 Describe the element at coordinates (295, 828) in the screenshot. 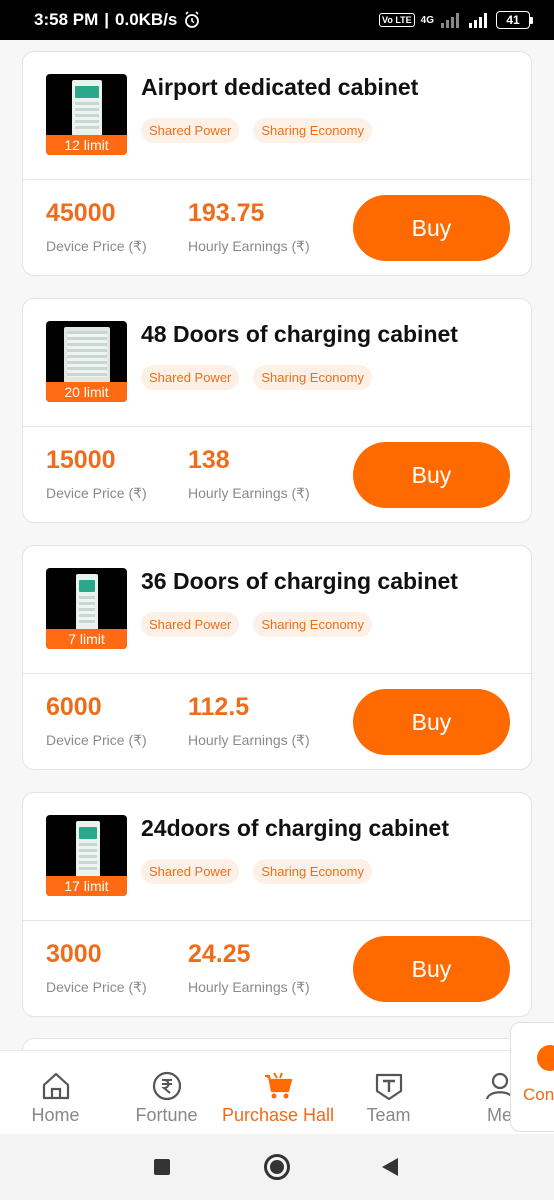

I see `product-title: 24doors of charging cabinet` at that location.